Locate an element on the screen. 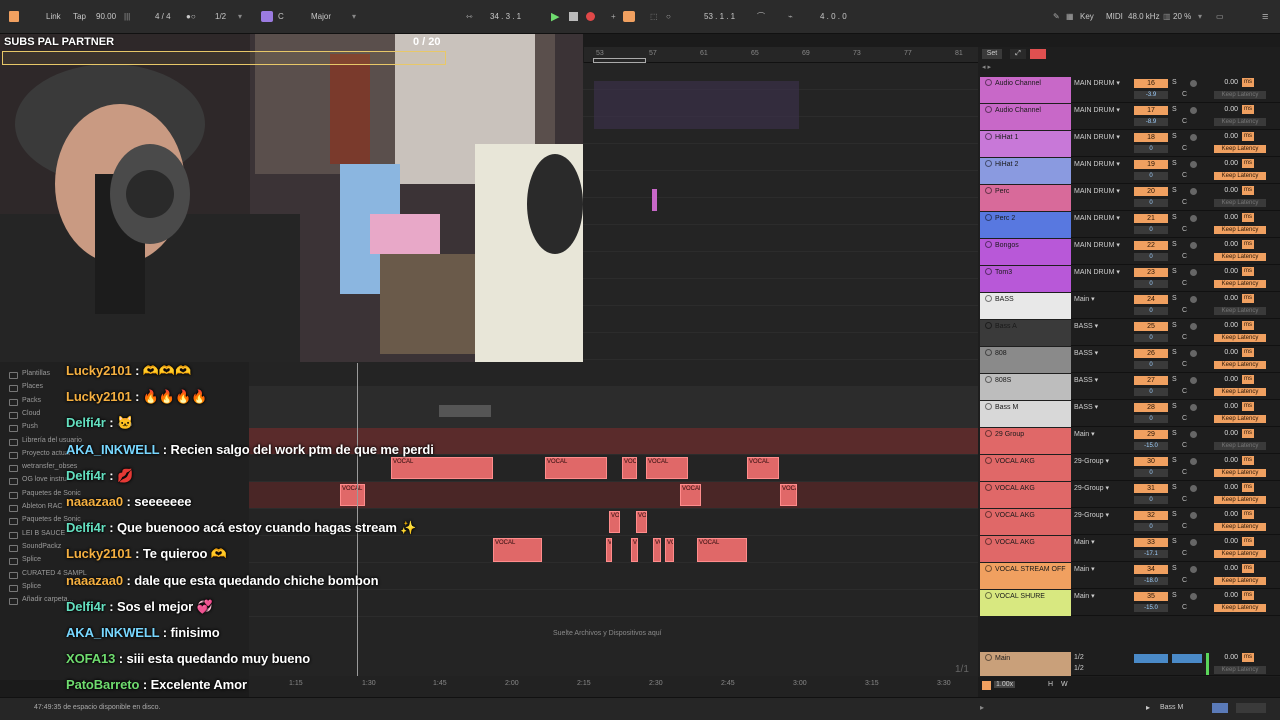 The width and height of the screenshot is (1280, 720). punch-in-icon: ⌒ is located at coordinates (761, 17).